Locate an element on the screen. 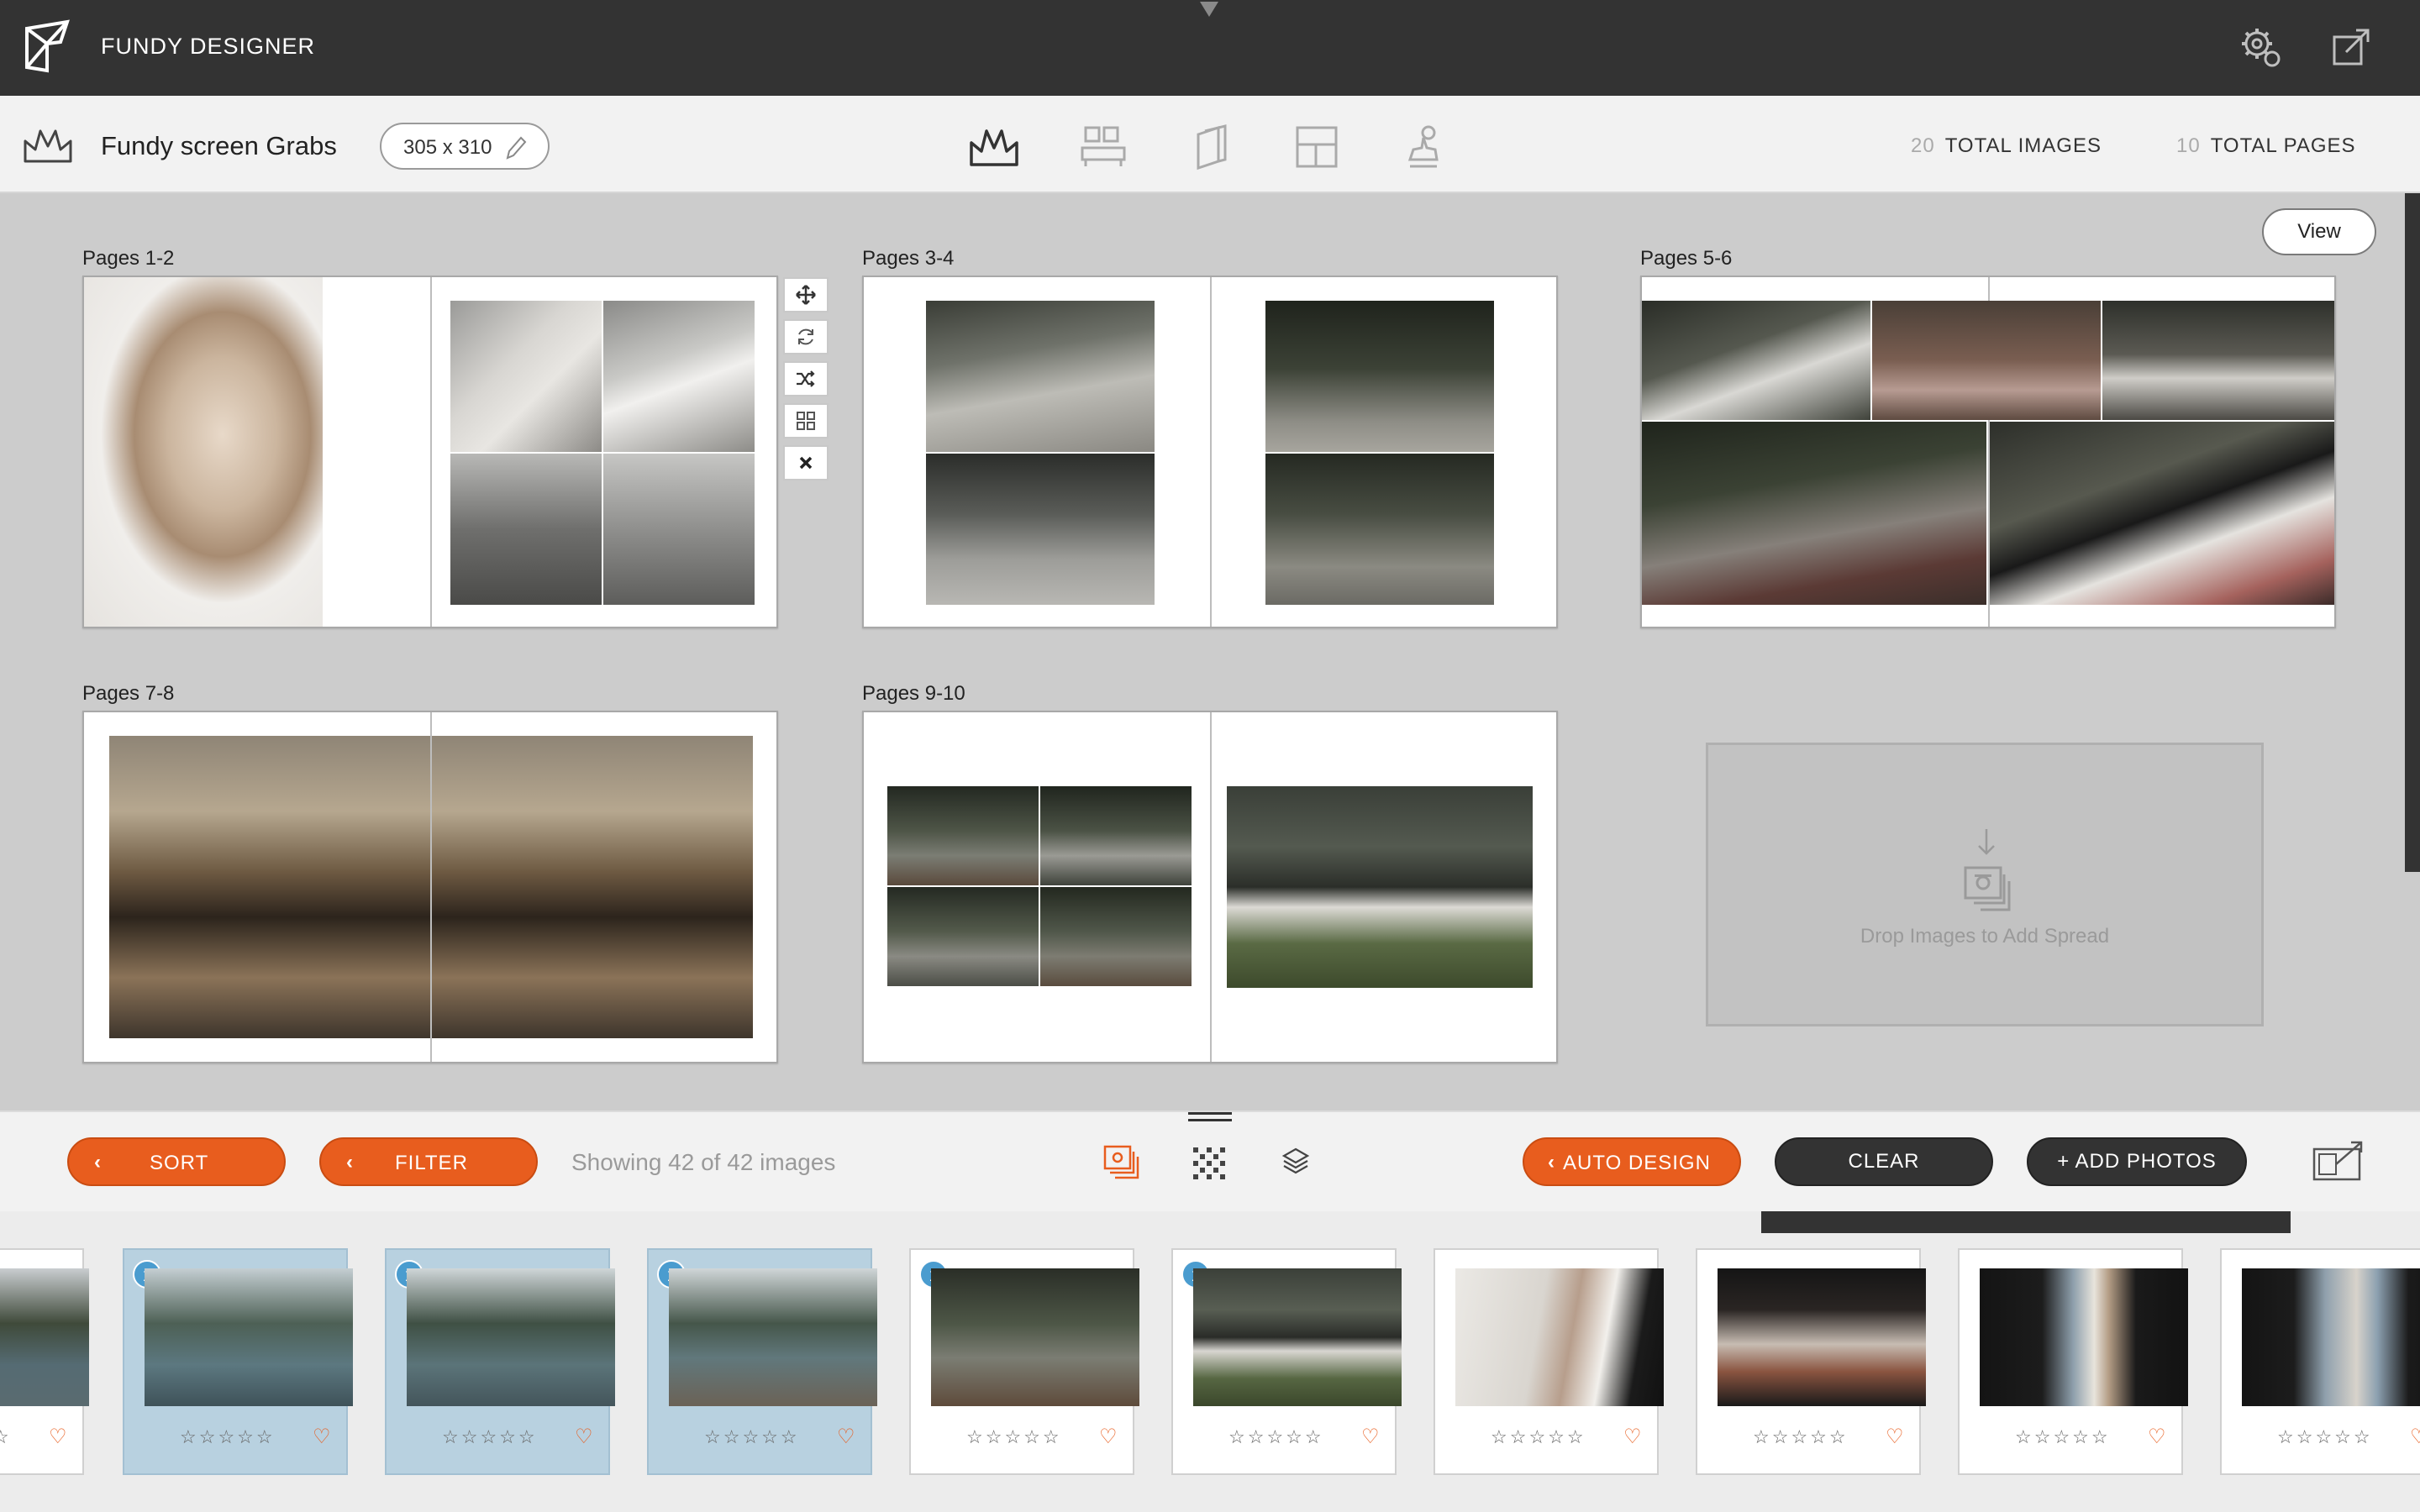 The width and height of the screenshot is (2420, 1512). sort-button: ‹ SORT is located at coordinates (176, 1161).